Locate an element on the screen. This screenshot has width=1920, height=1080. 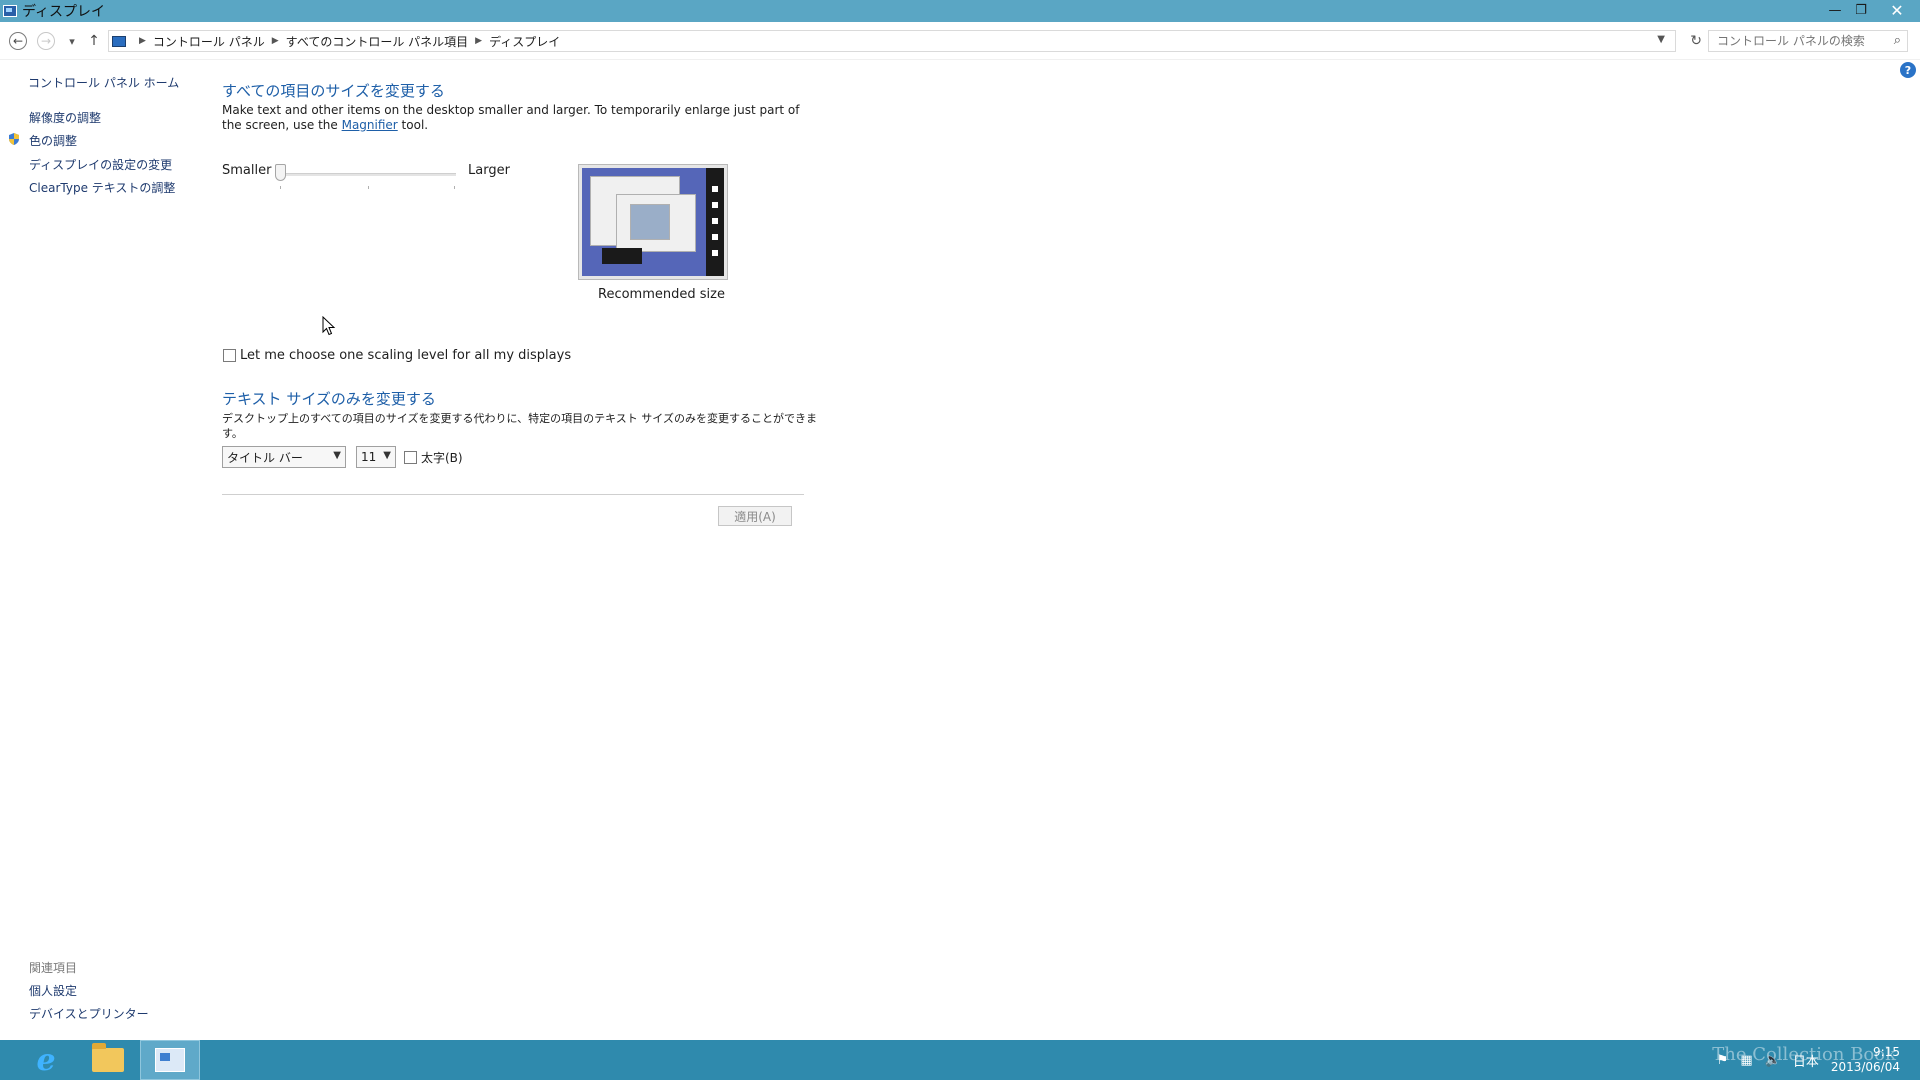
breadcrumb-control-panel: コントロール パネル is located at coordinates (209, 41).